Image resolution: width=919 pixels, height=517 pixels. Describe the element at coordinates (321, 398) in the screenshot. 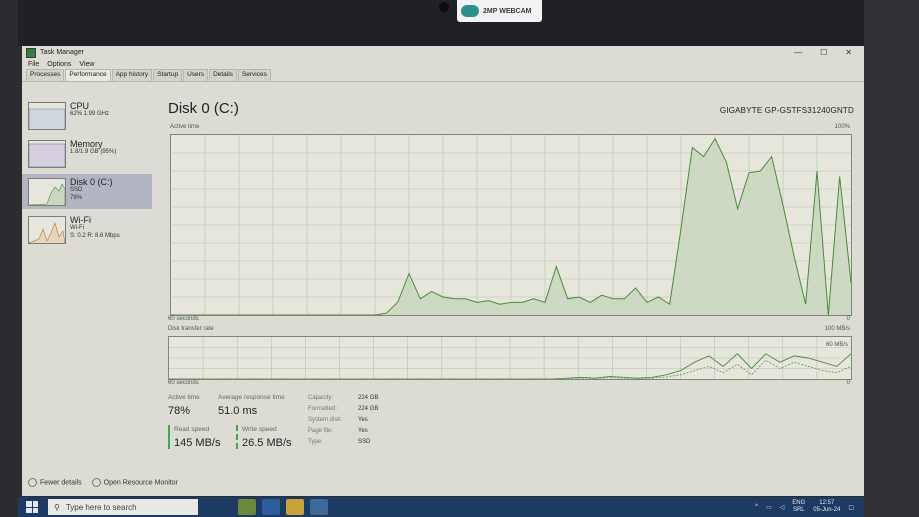

I see `capacity-label: Capacity:` at that location.